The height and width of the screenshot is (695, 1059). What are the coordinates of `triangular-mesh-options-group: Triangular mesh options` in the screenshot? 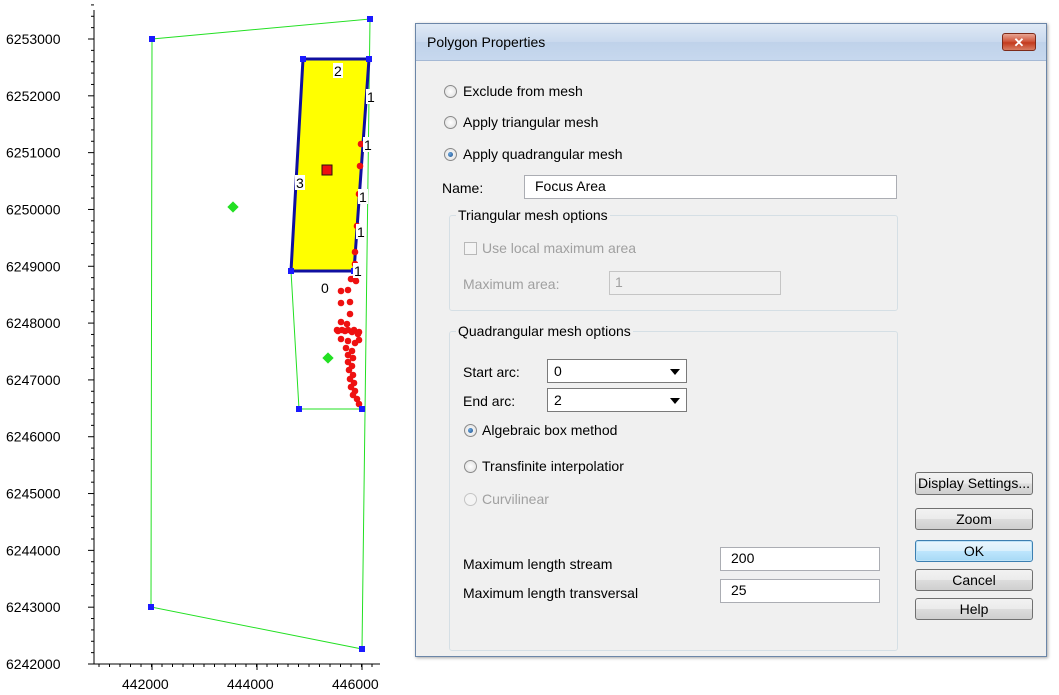 It's located at (673, 259).